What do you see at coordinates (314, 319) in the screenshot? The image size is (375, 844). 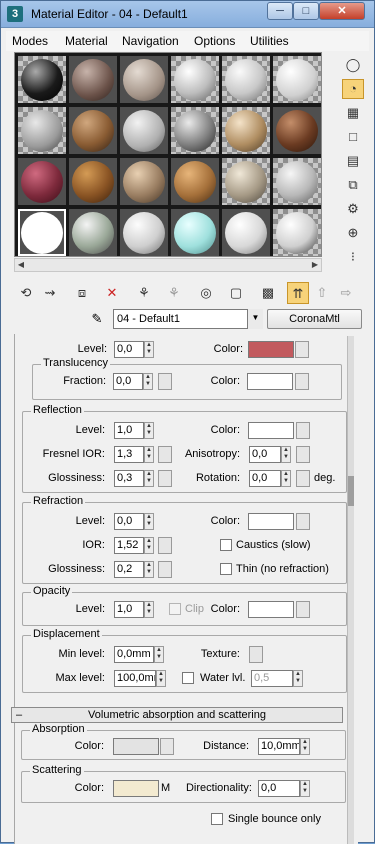 I see `material-type-button: CoronaMtl` at bounding box center [314, 319].